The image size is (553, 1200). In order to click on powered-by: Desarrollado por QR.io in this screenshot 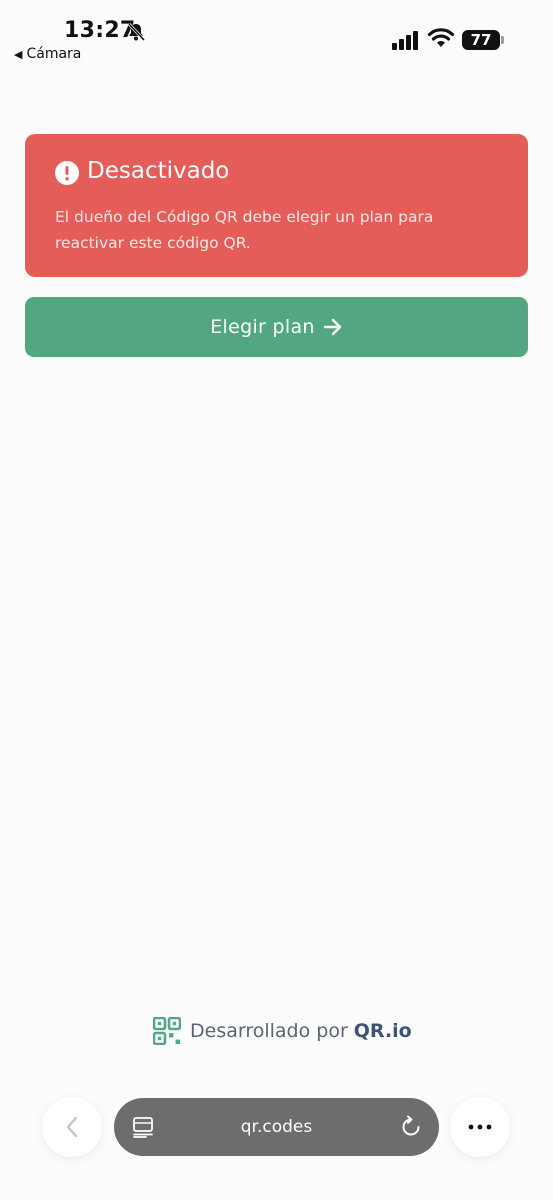, I will do `click(282, 1031)`.